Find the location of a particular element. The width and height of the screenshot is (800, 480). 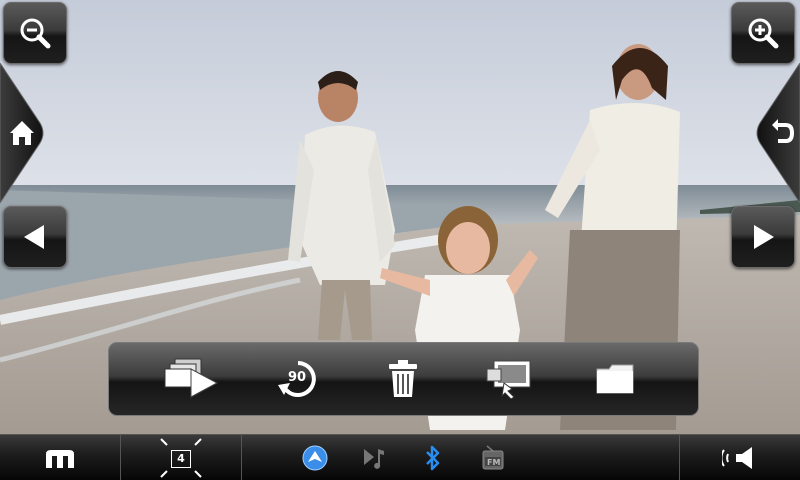

delete-photo-button is located at coordinates (403, 379).